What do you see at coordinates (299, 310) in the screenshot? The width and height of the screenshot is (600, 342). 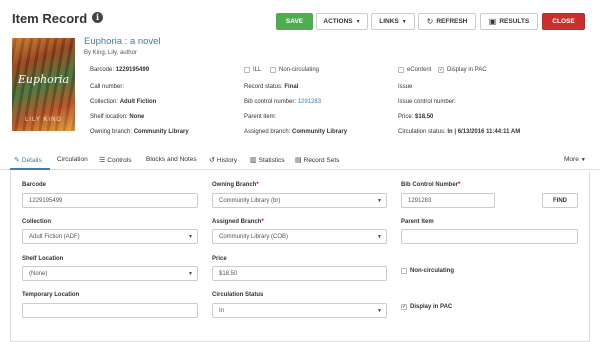 I see `circulation-status-select: In ▼` at bounding box center [299, 310].